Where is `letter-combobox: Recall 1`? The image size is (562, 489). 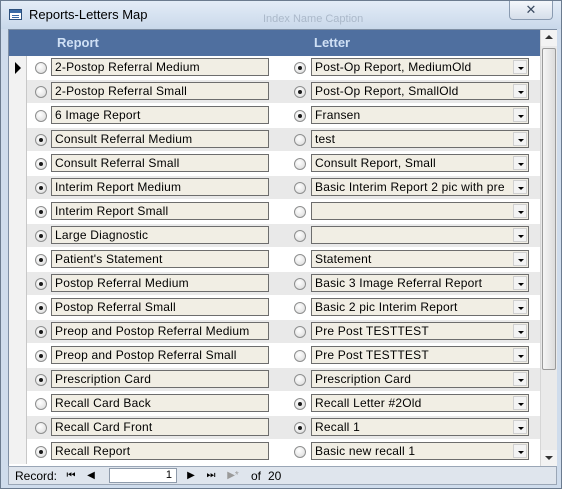
letter-combobox: Recall 1 is located at coordinates (420, 427).